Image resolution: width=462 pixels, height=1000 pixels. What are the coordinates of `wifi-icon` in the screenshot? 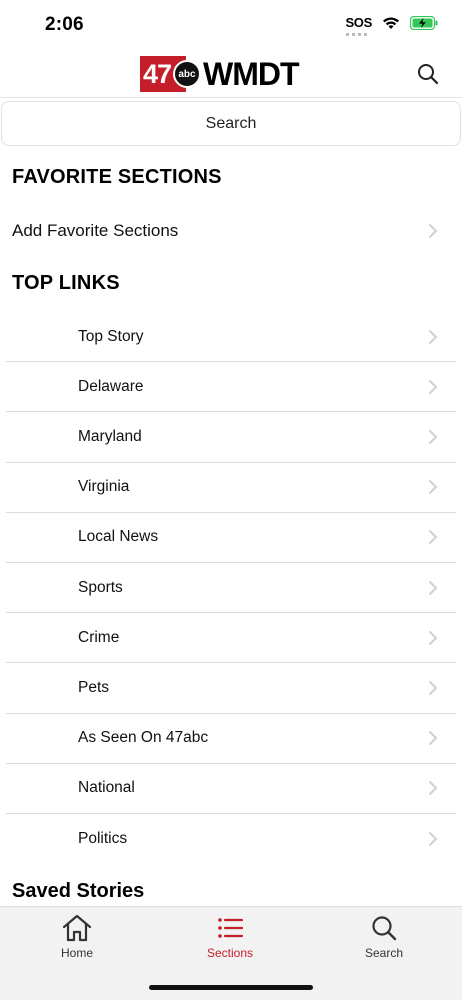 It's located at (391, 23).